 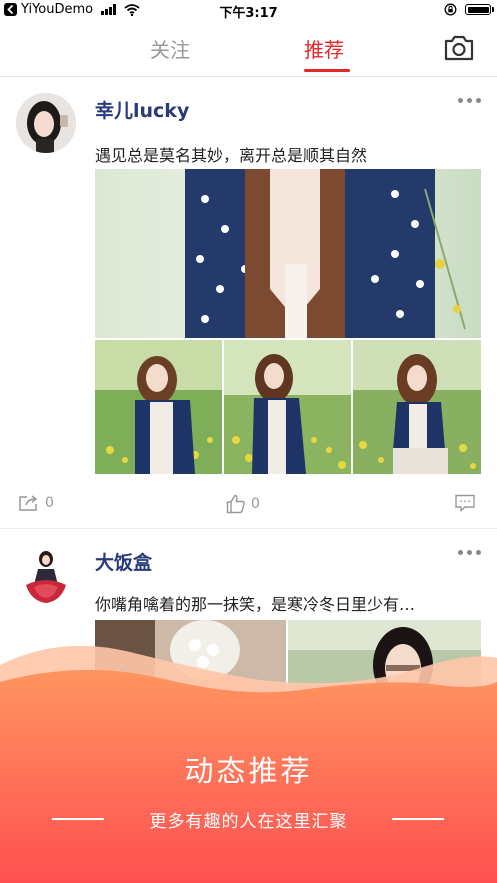 What do you see at coordinates (418, 819) in the screenshot?
I see `banner-line-right` at bounding box center [418, 819].